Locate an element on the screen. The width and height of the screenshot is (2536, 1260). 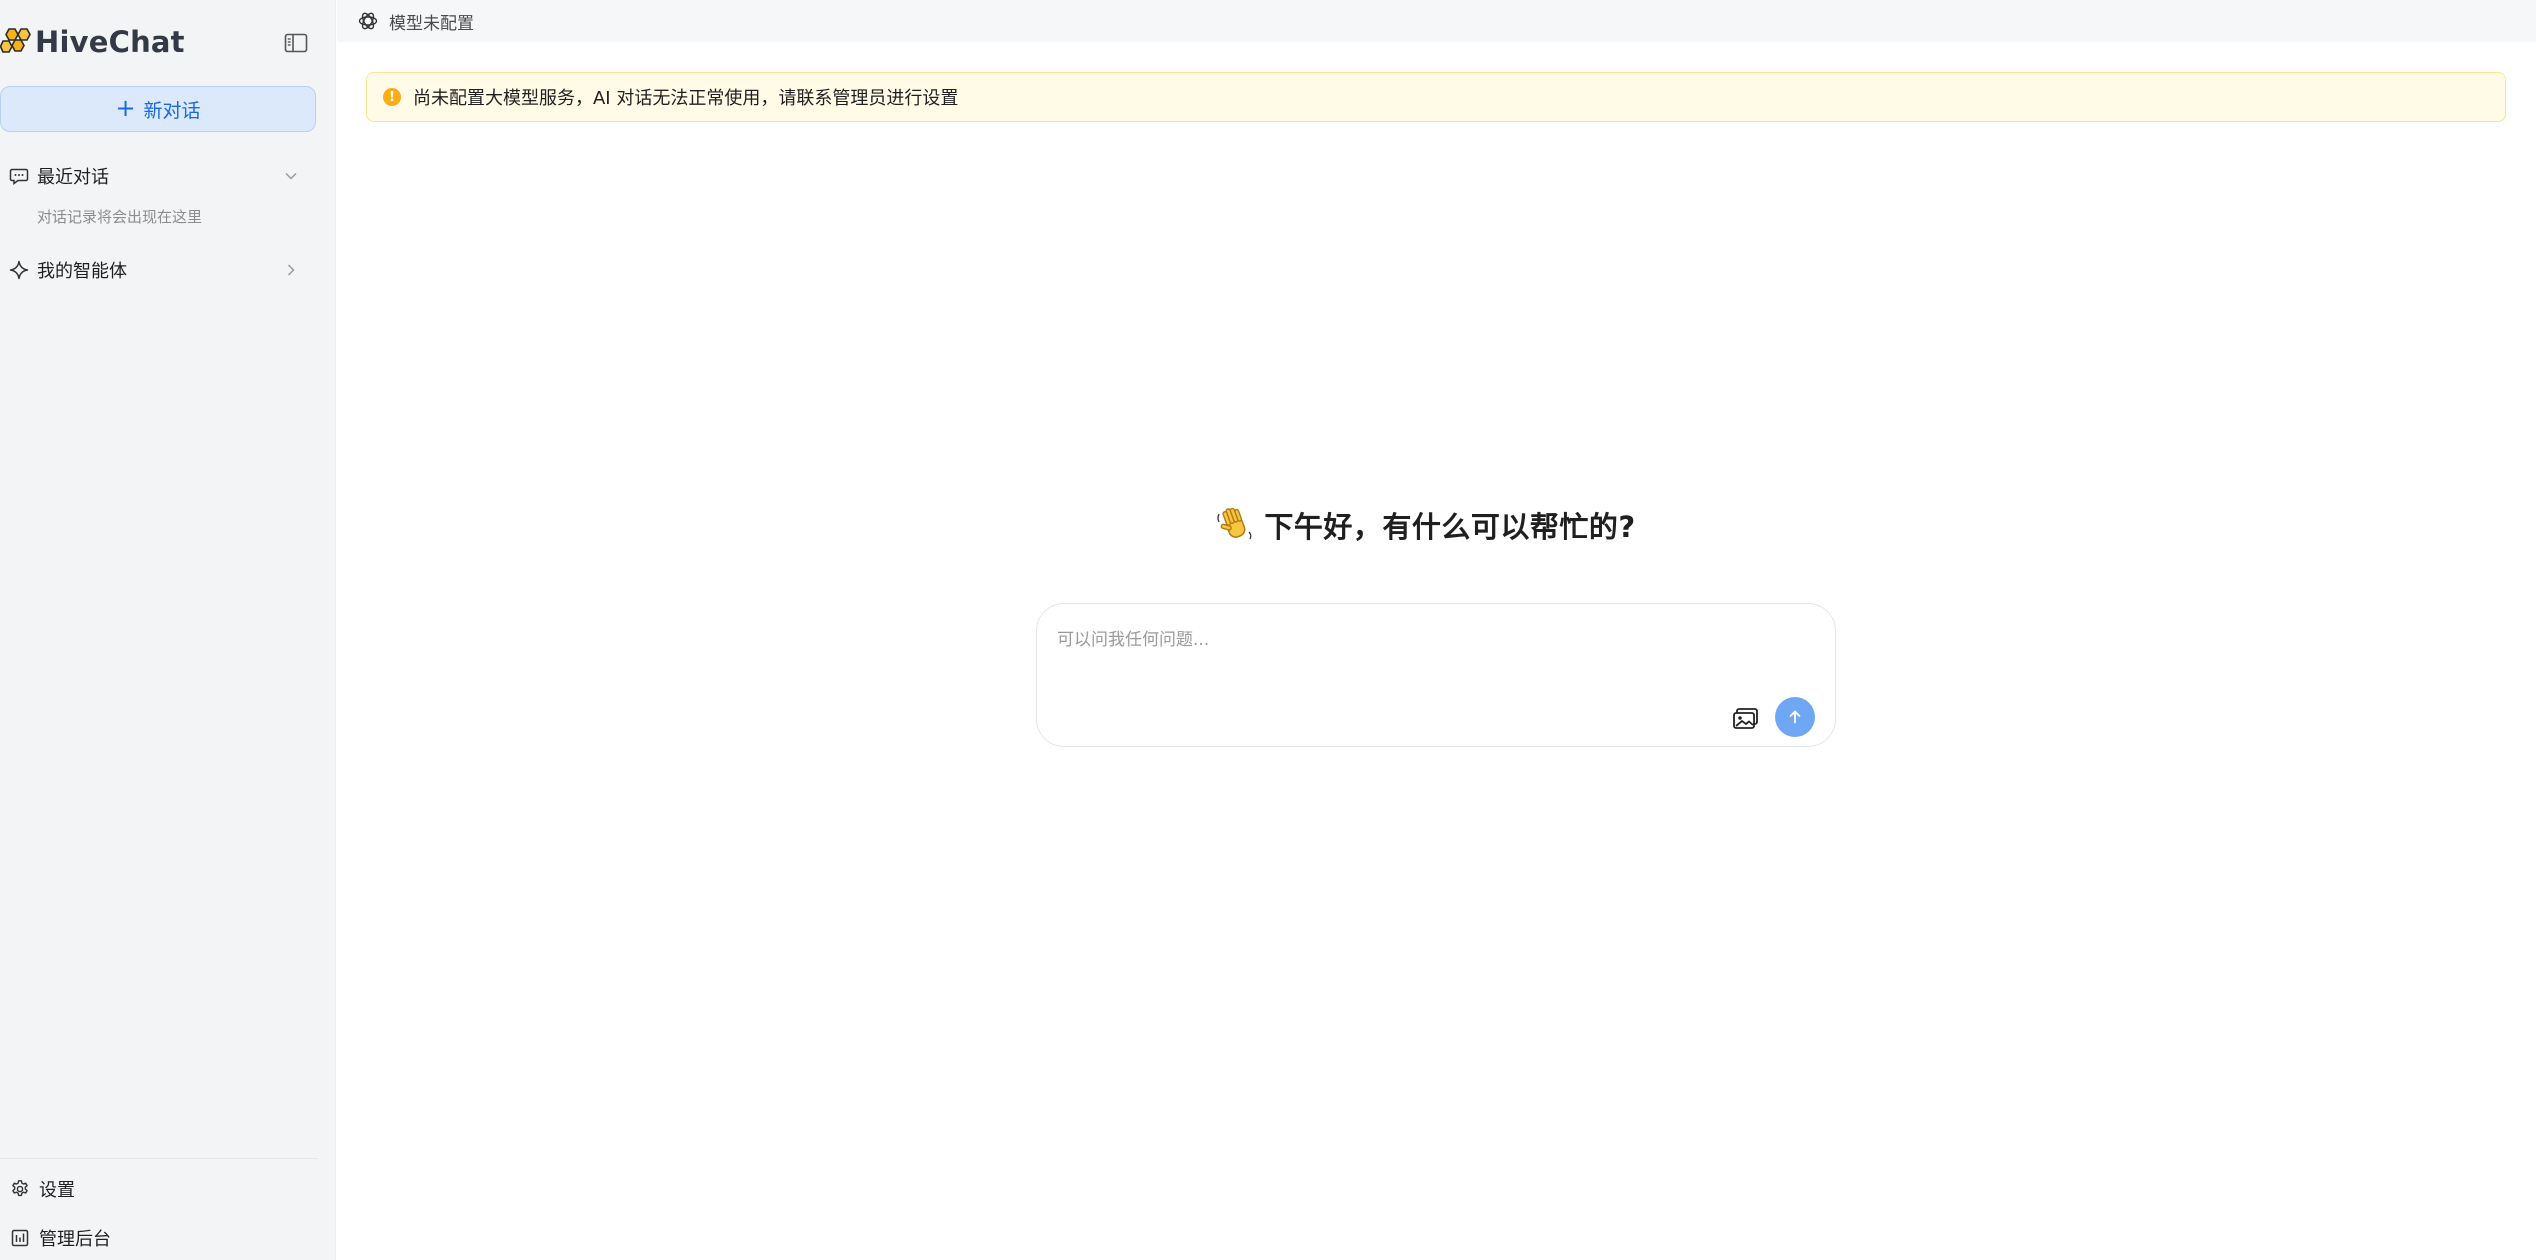
new-chat-button: + 新对话 is located at coordinates (158, 109).